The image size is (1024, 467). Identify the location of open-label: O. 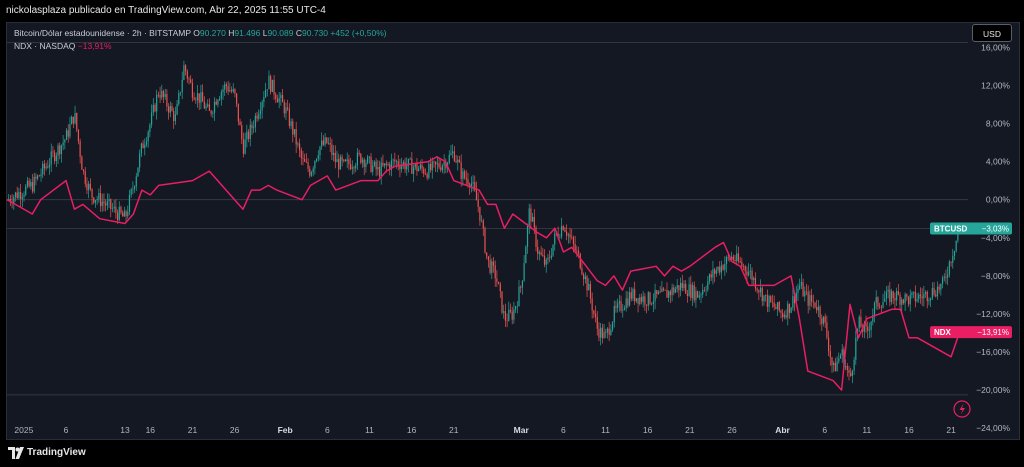
(196, 33).